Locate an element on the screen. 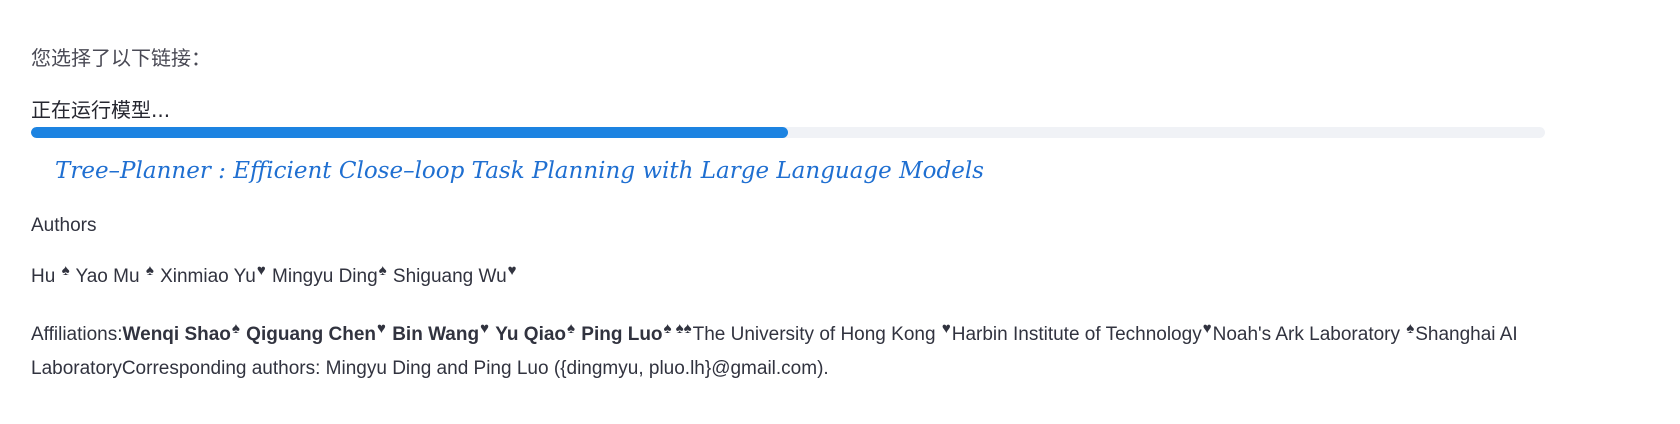 This screenshot has height=424, width=1680. affiliation-author: Ping Luo is located at coordinates (622, 334).